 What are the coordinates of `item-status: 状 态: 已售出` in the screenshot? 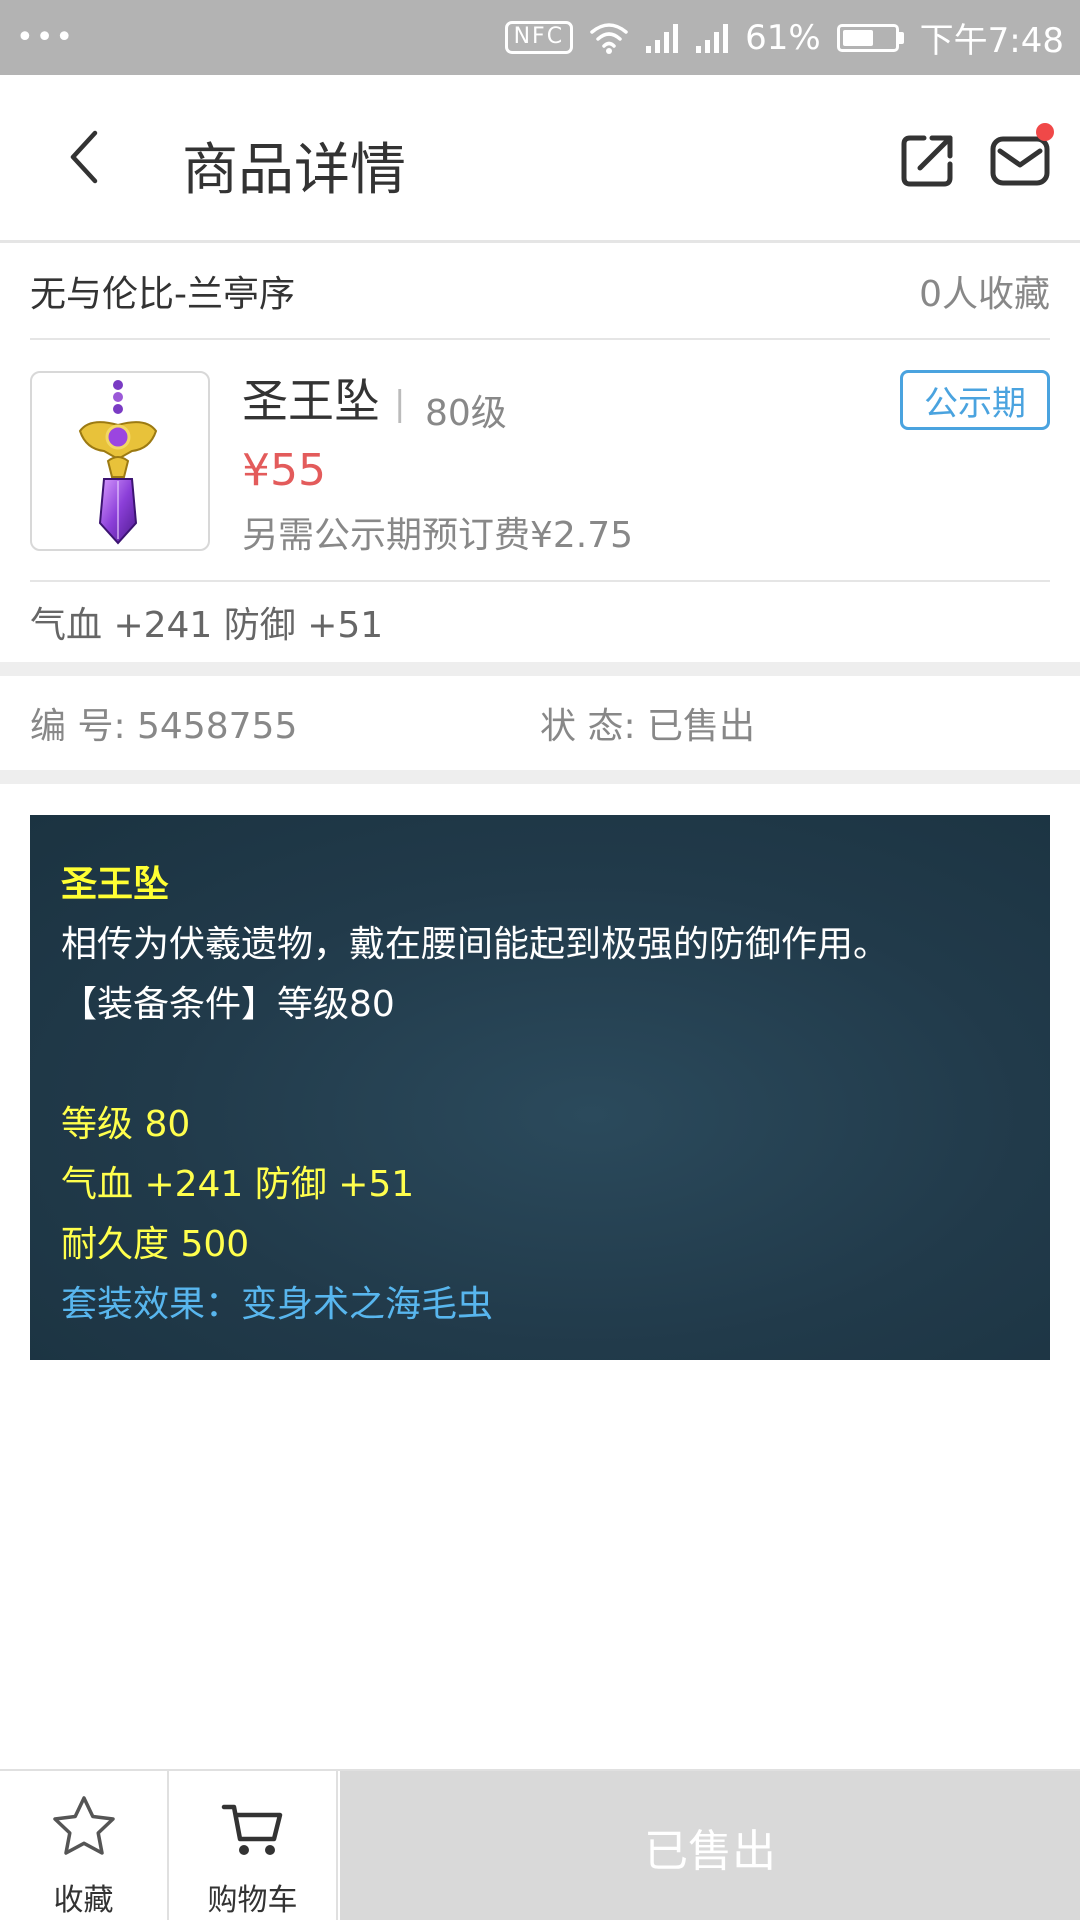 It's located at (795, 723).